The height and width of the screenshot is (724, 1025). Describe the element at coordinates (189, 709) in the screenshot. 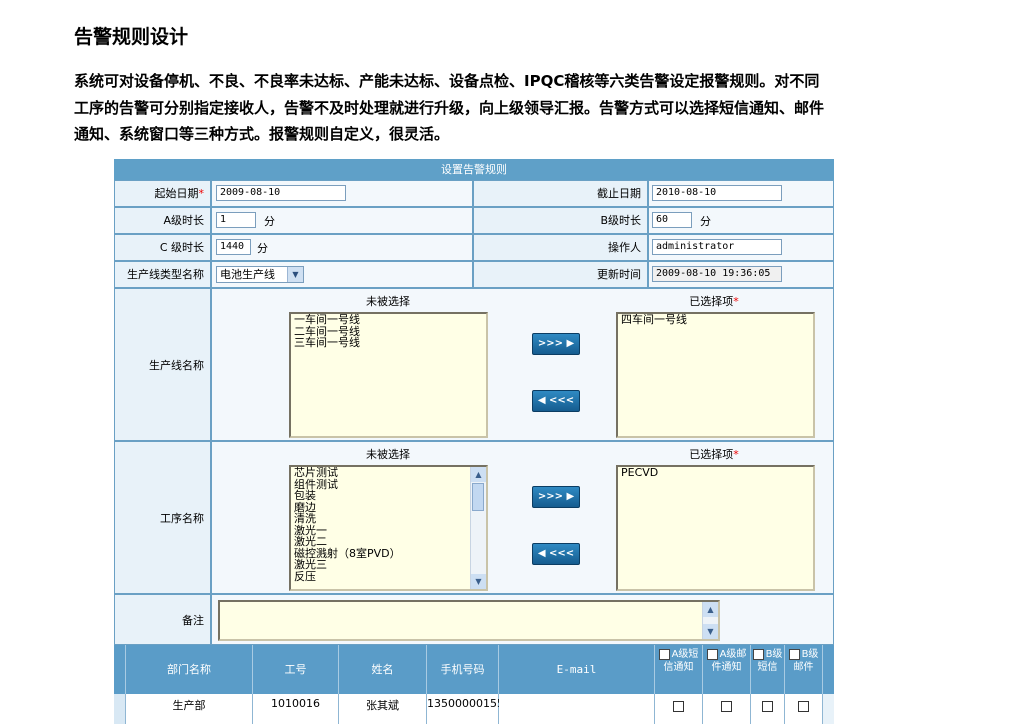

I see `row-dept: 生产部` at that location.